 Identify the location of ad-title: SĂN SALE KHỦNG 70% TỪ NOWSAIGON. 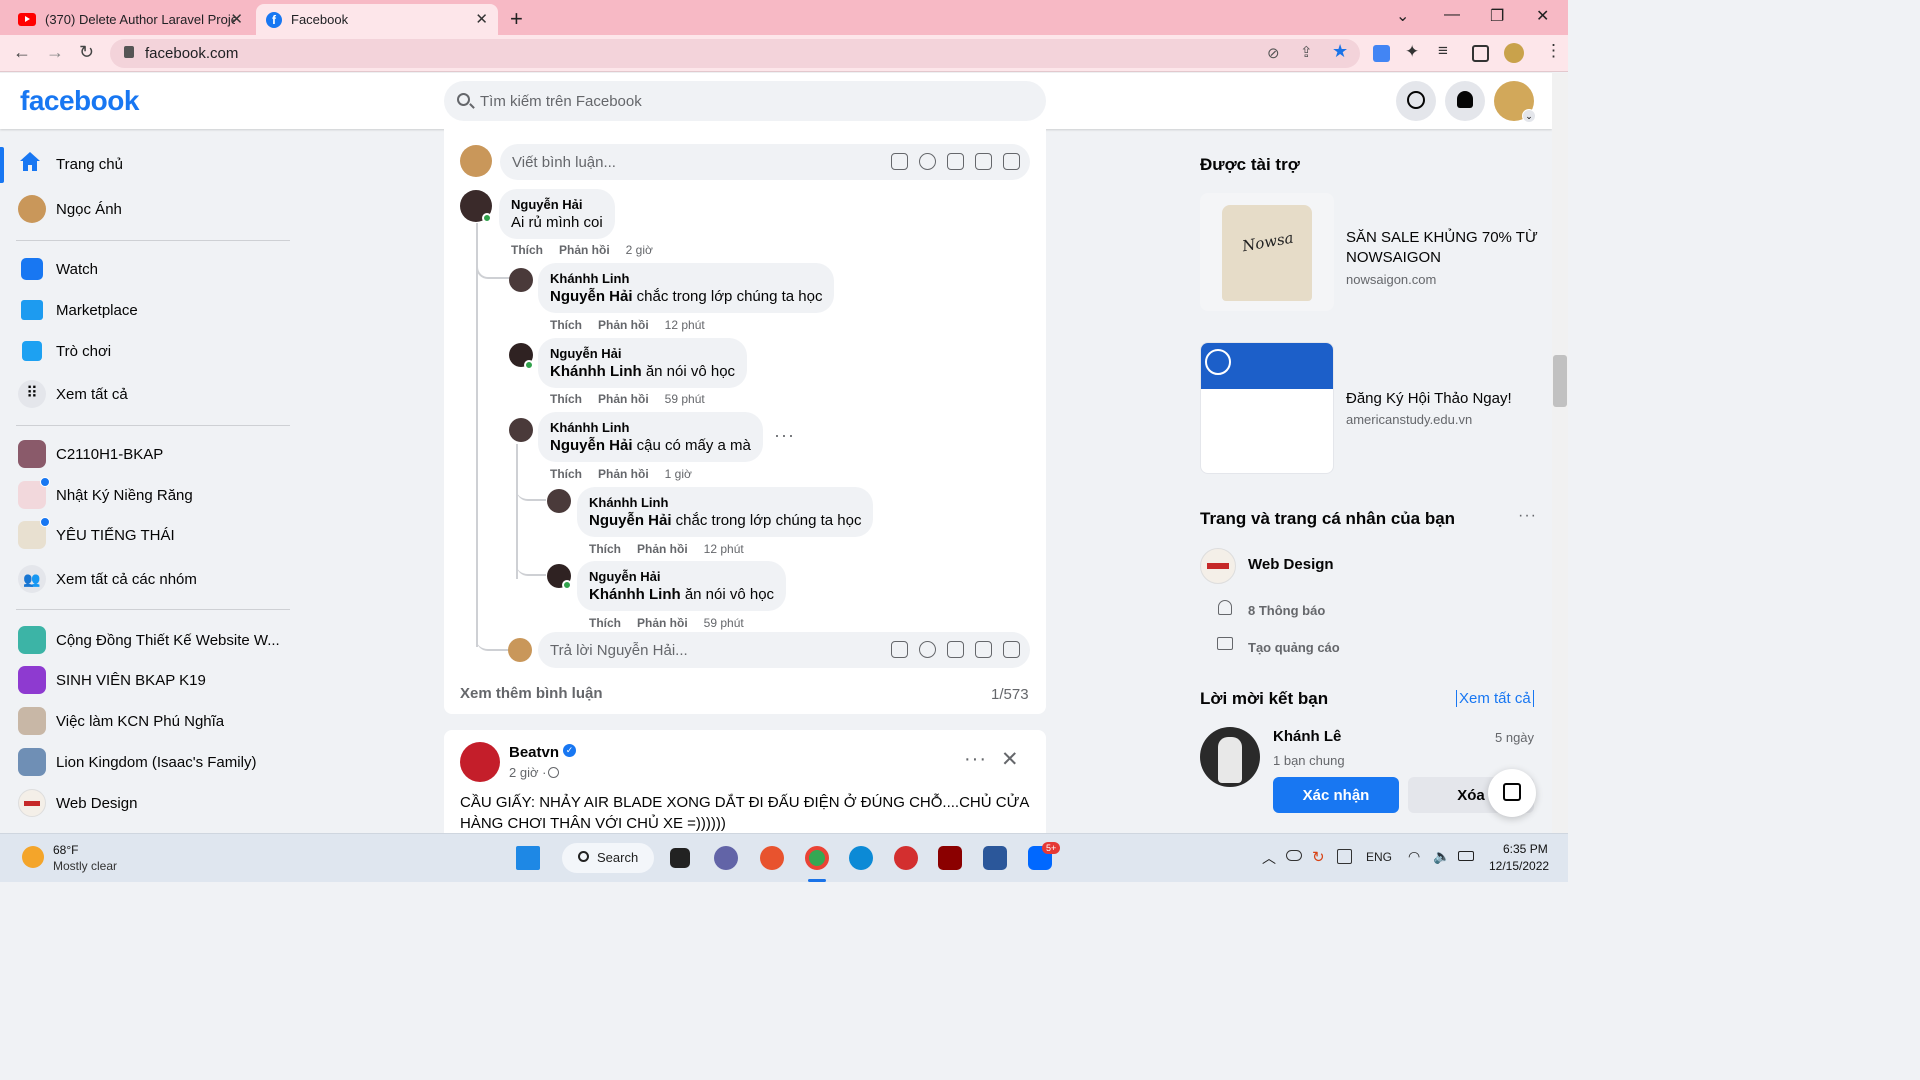
(1443, 248).